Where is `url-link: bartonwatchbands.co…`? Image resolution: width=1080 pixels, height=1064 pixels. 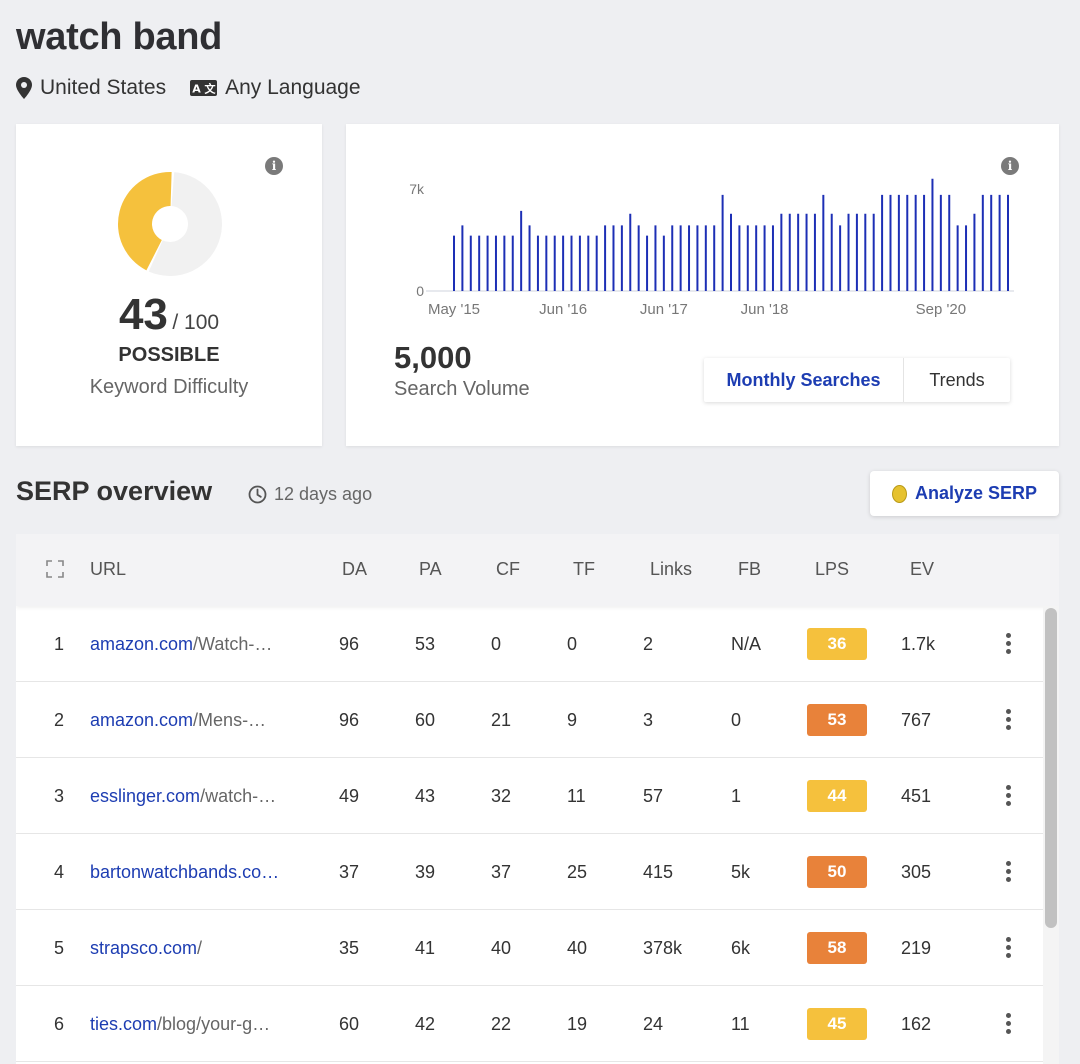
url-link: bartonwatchbands.co… is located at coordinates (205, 872).